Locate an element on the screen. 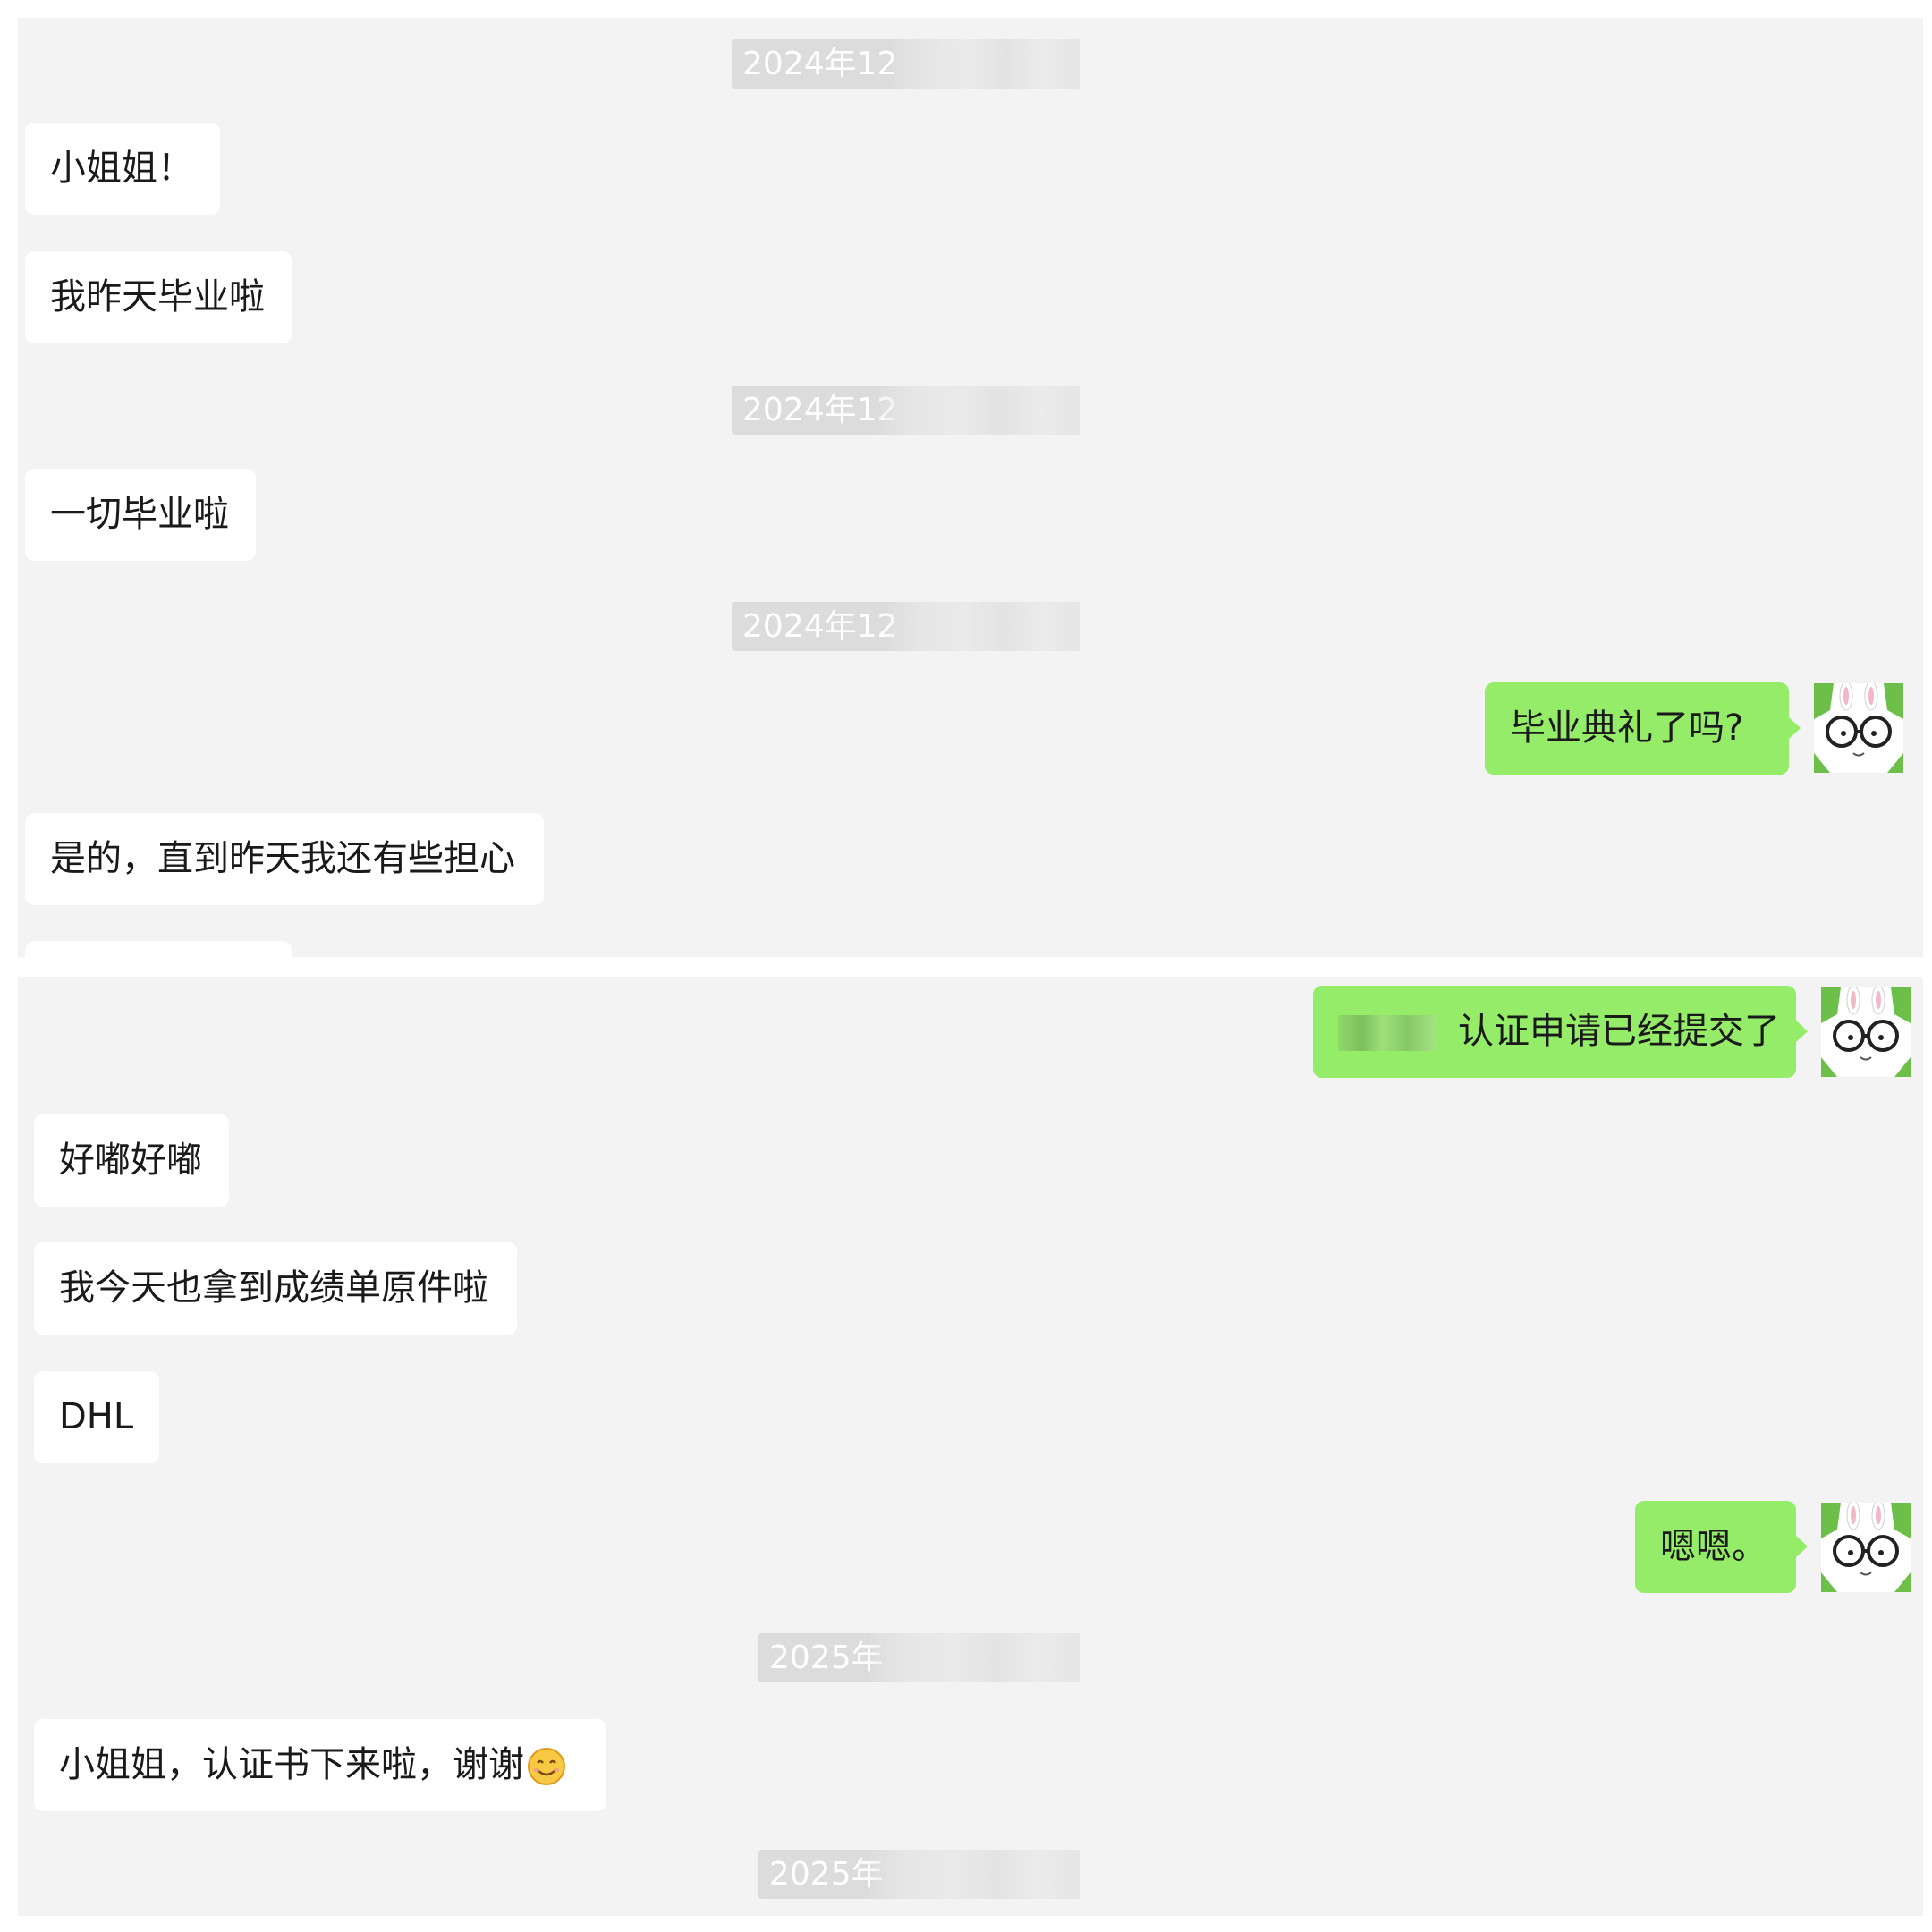 The height and width of the screenshot is (1932, 1932). message-text: 嗯嗯。 is located at coordinates (1713, 1546).